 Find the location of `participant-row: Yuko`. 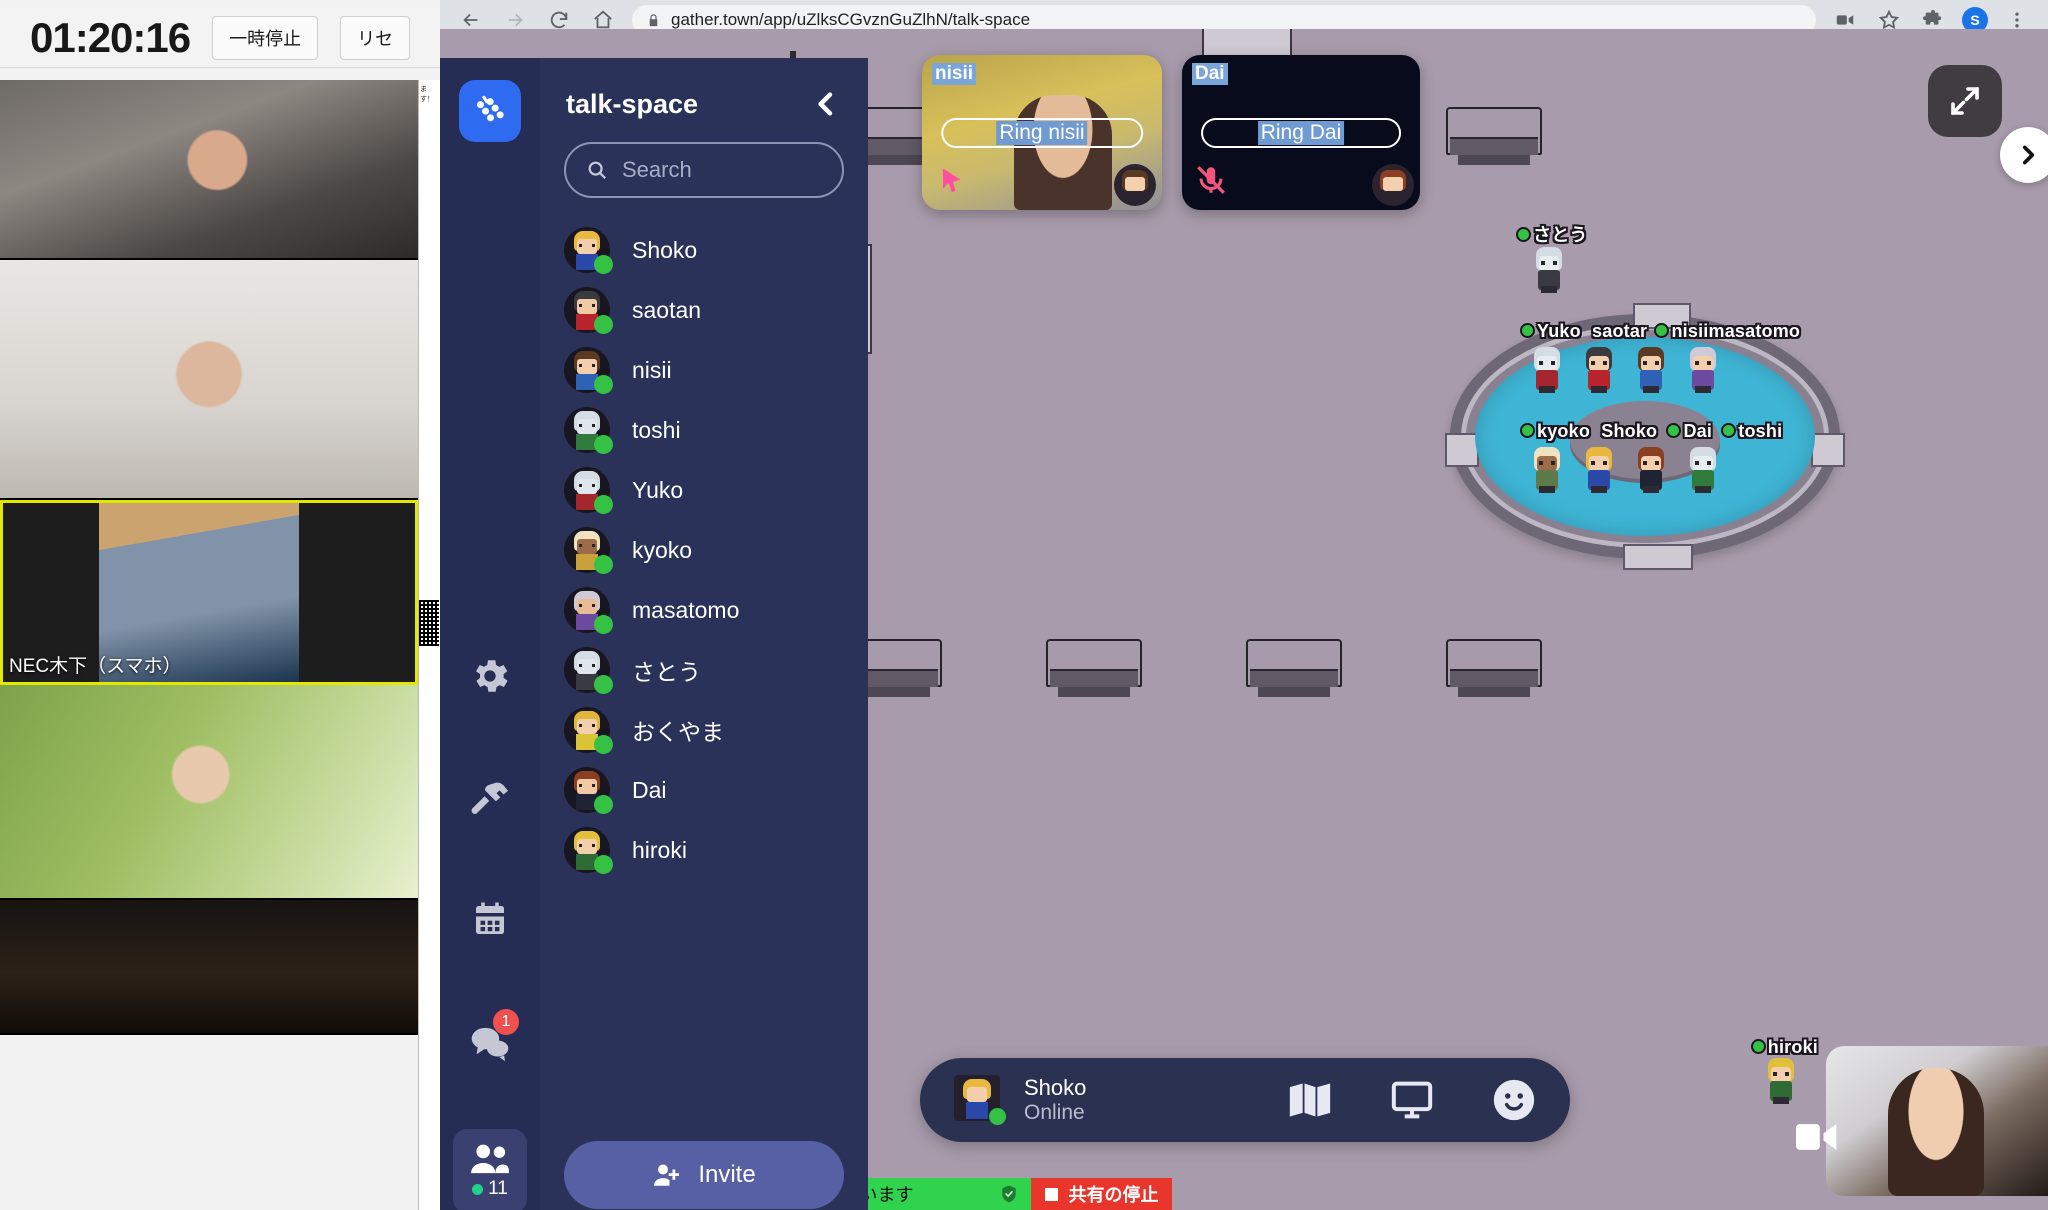

participant-row: Yuko is located at coordinates (711, 490).